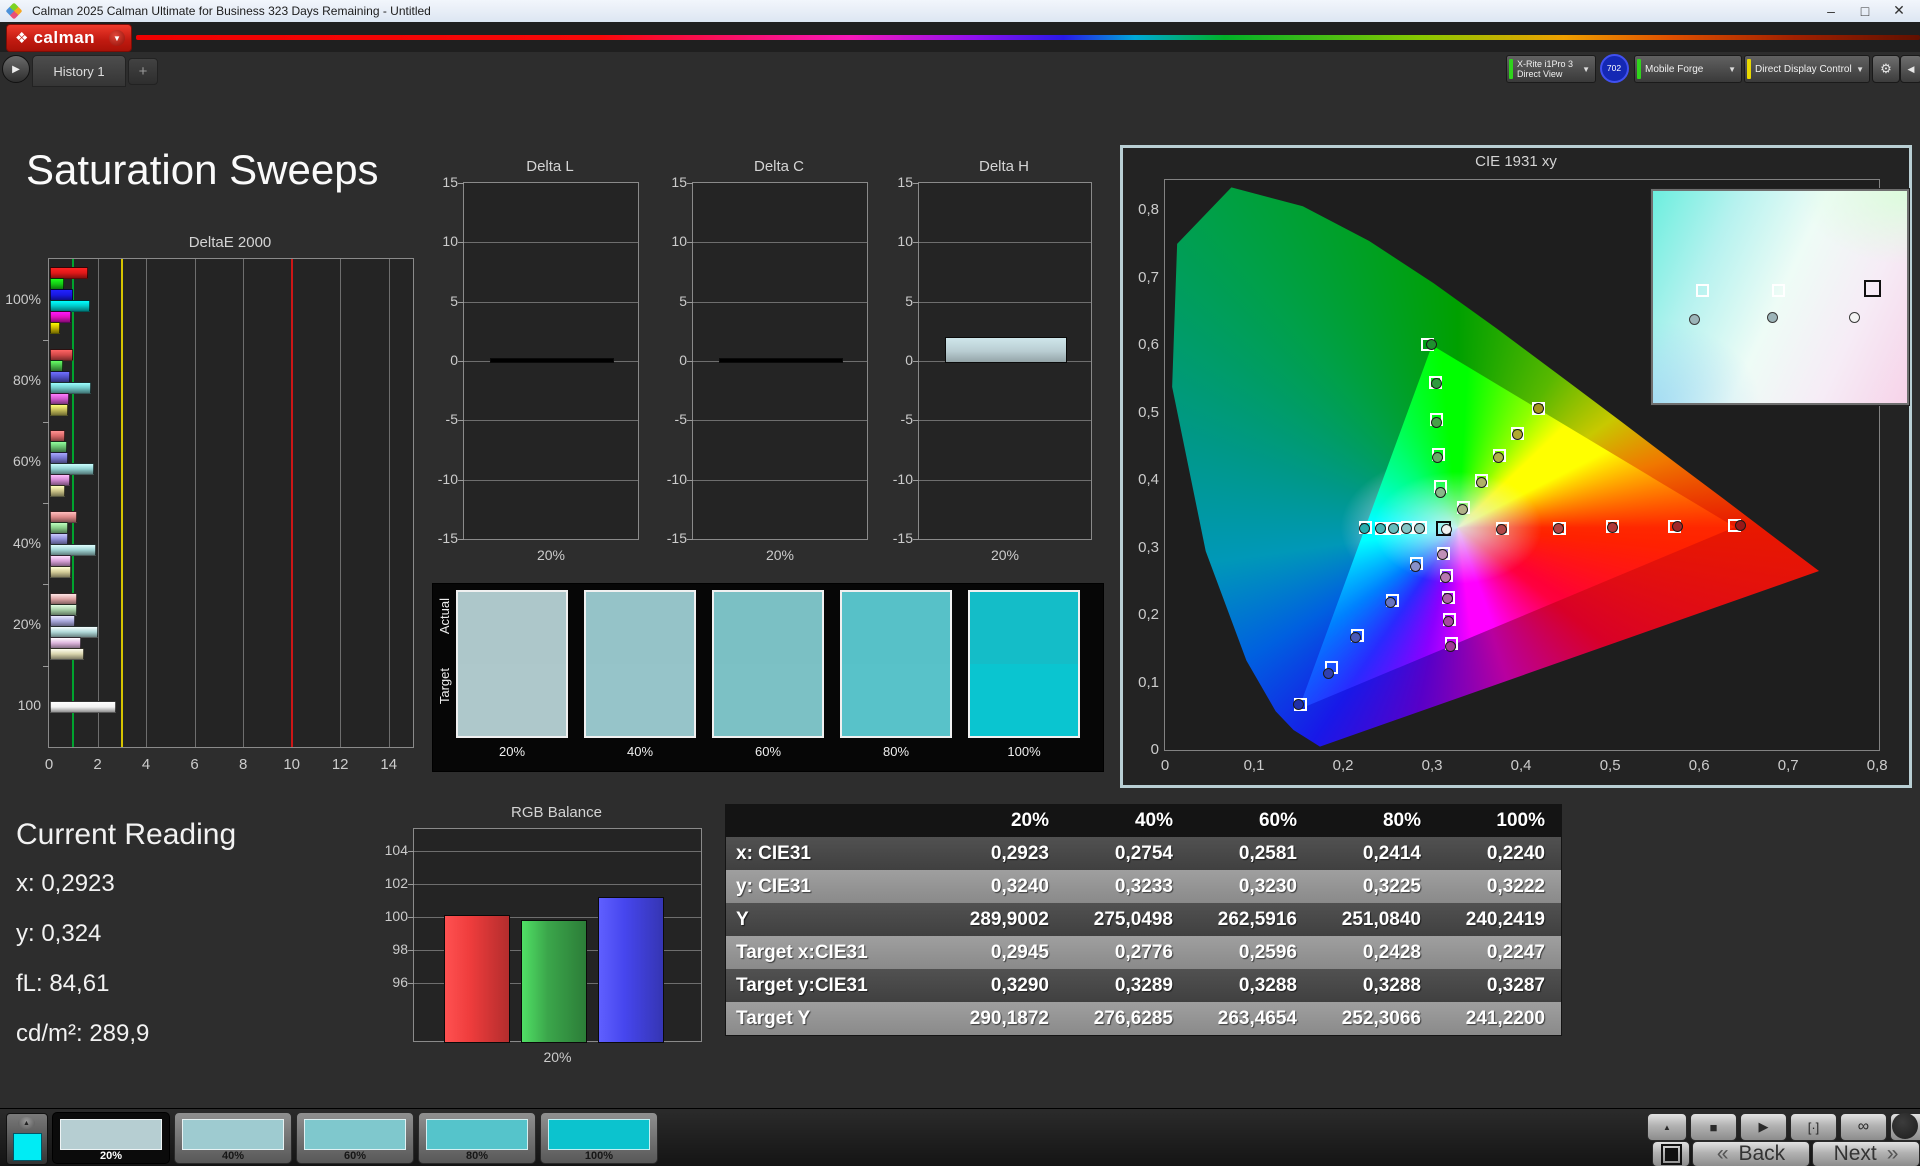 This screenshot has width=1920, height=1166. What do you see at coordinates (550, 166) in the screenshot?
I see `delta-l-title: Delta L` at bounding box center [550, 166].